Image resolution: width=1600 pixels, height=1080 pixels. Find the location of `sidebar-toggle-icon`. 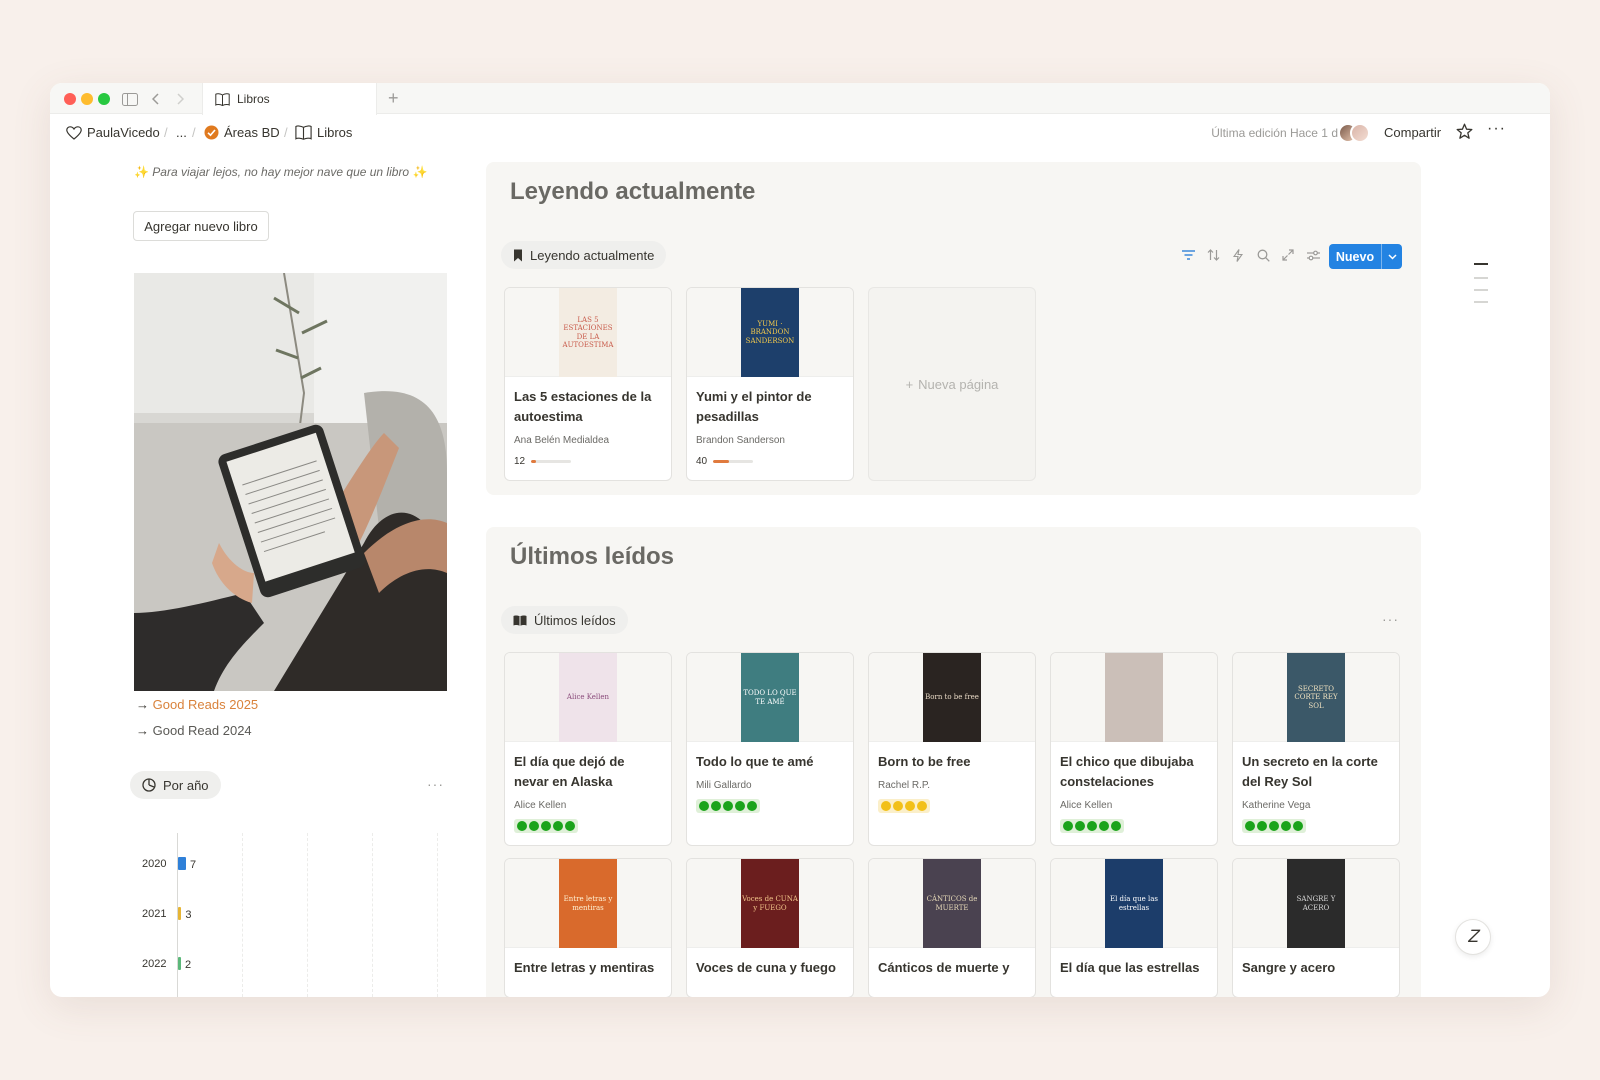

sidebar-toggle-icon is located at coordinates (130, 99).